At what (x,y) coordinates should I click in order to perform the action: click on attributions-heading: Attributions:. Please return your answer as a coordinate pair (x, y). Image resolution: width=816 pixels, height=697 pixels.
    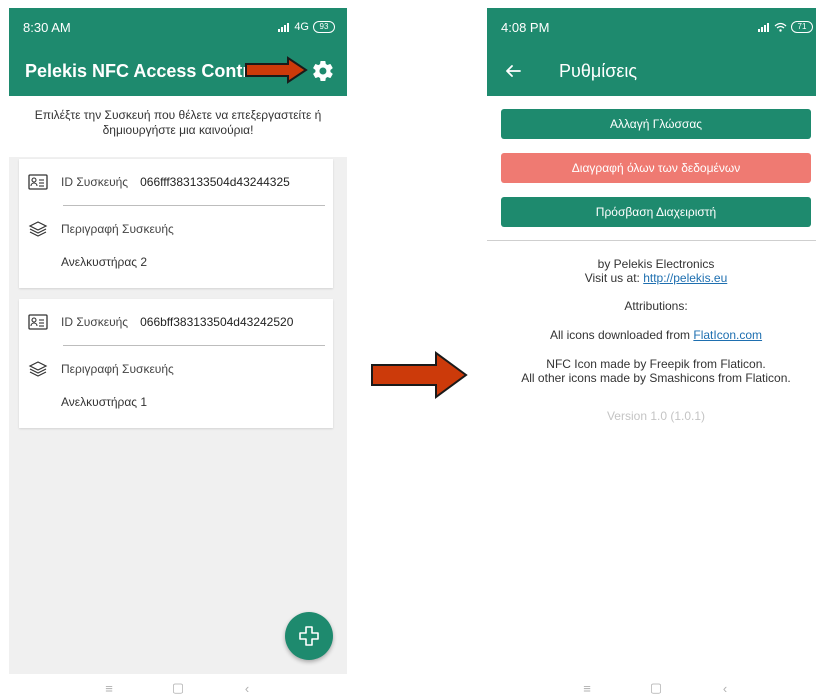
    Looking at the image, I should click on (656, 306).